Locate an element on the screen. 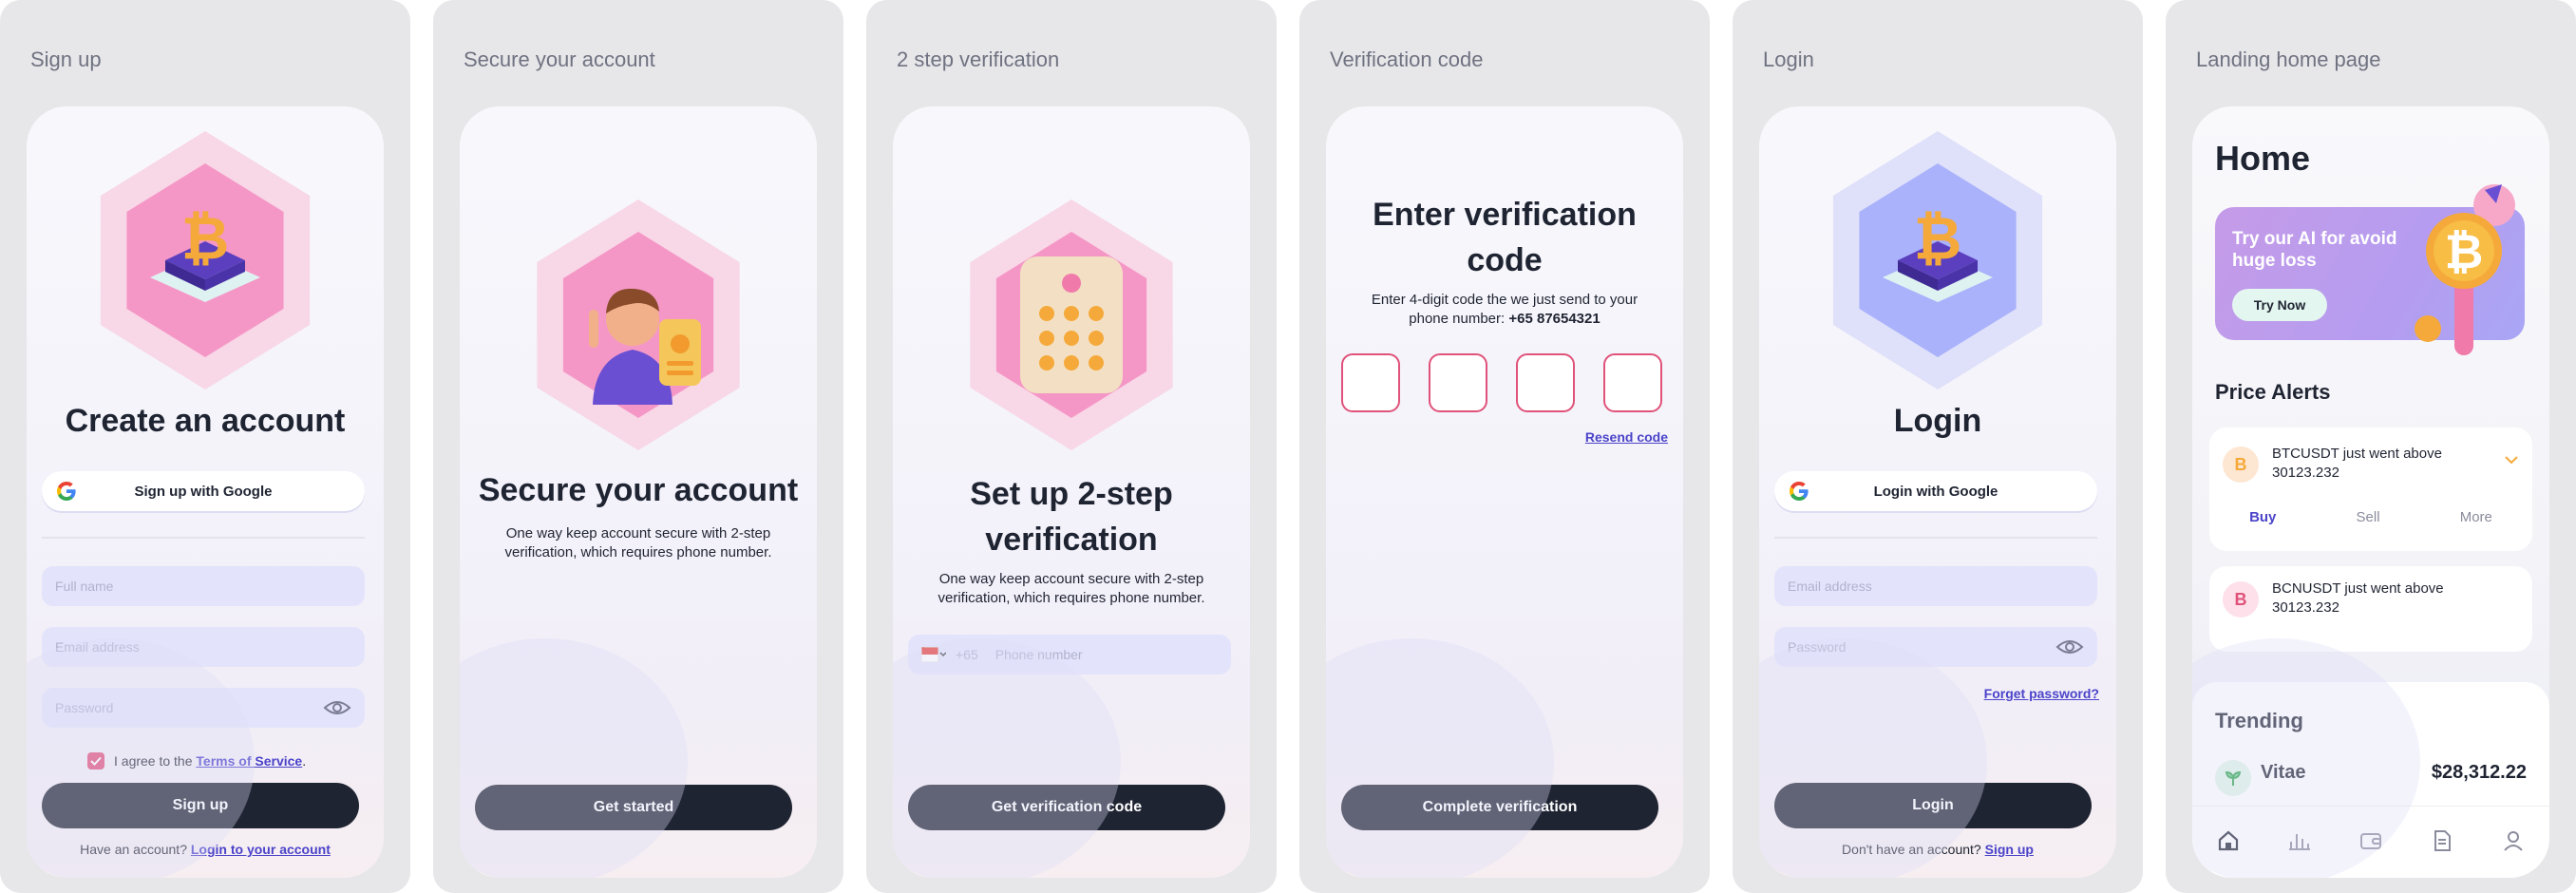  fullname-input: Full name is located at coordinates (203, 586).